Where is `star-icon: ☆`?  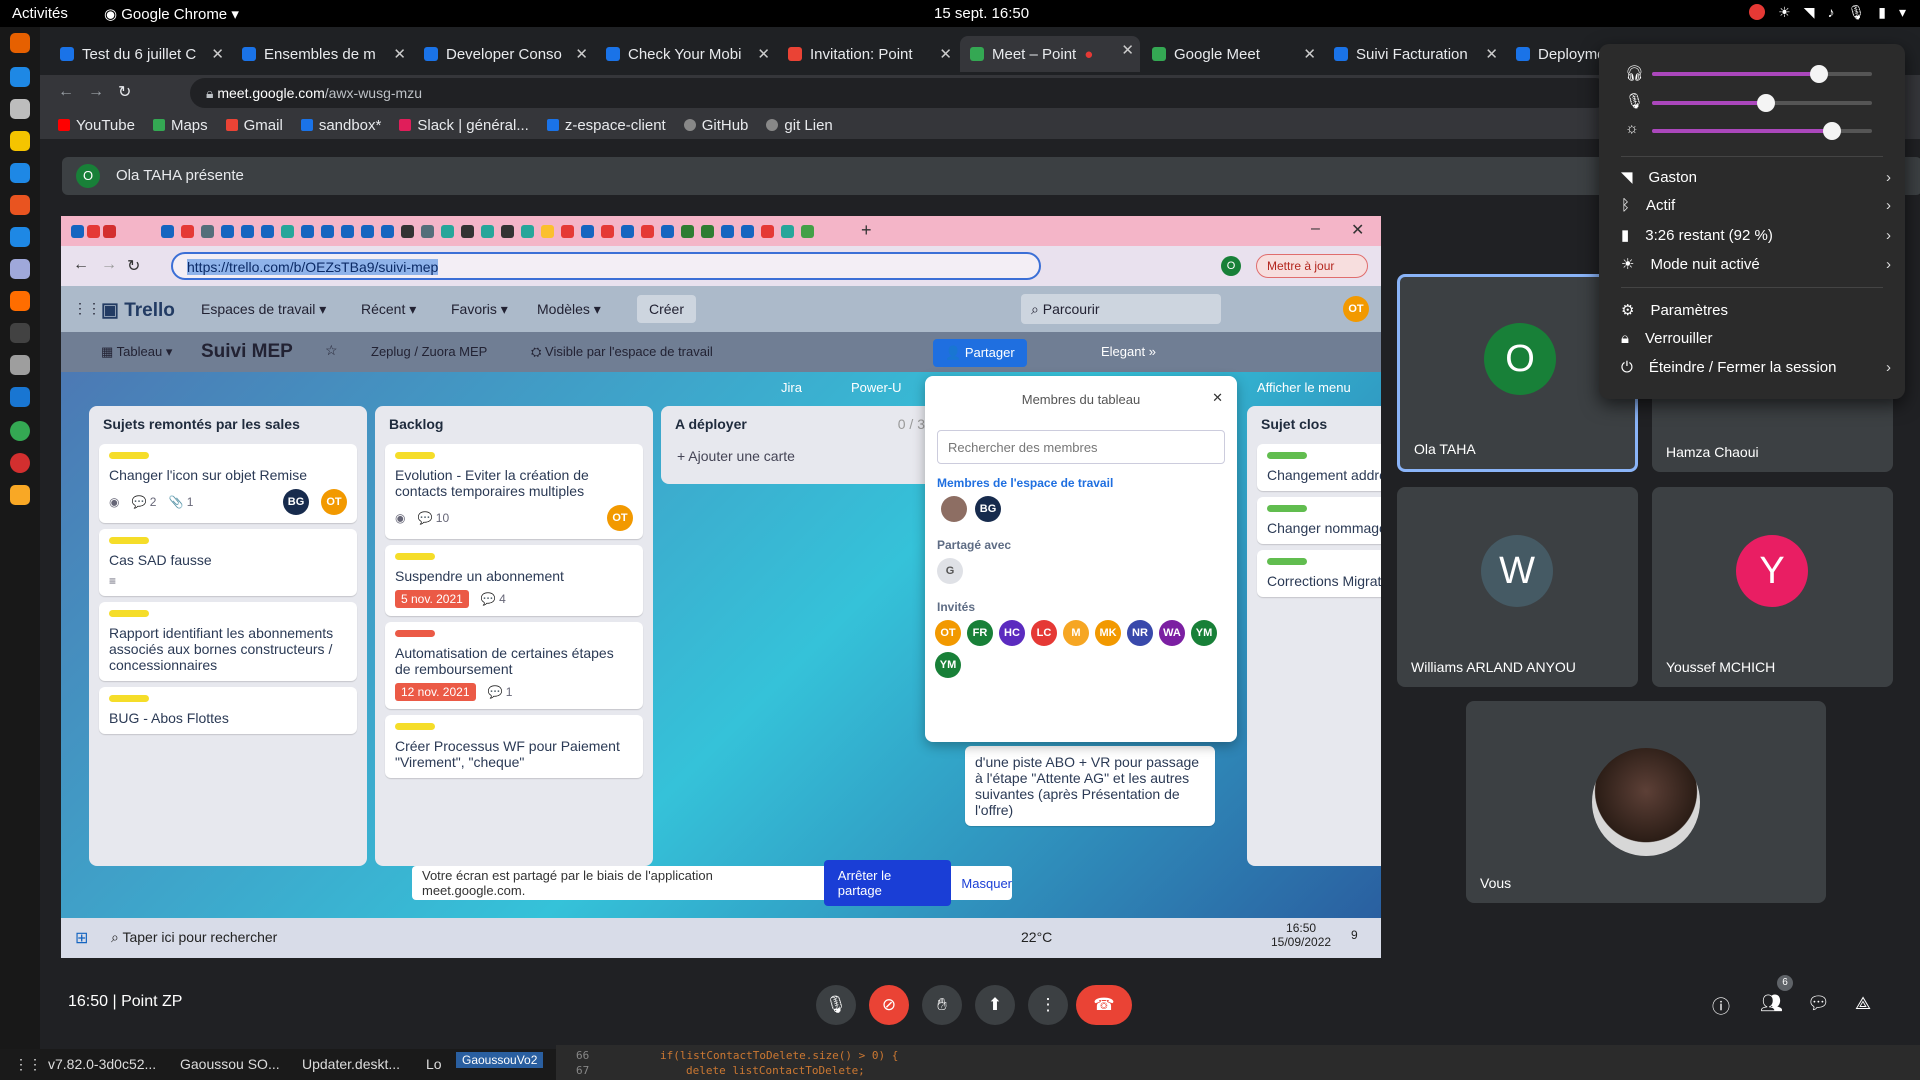 star-icon: ☆ is located at coordinates (331, 350).